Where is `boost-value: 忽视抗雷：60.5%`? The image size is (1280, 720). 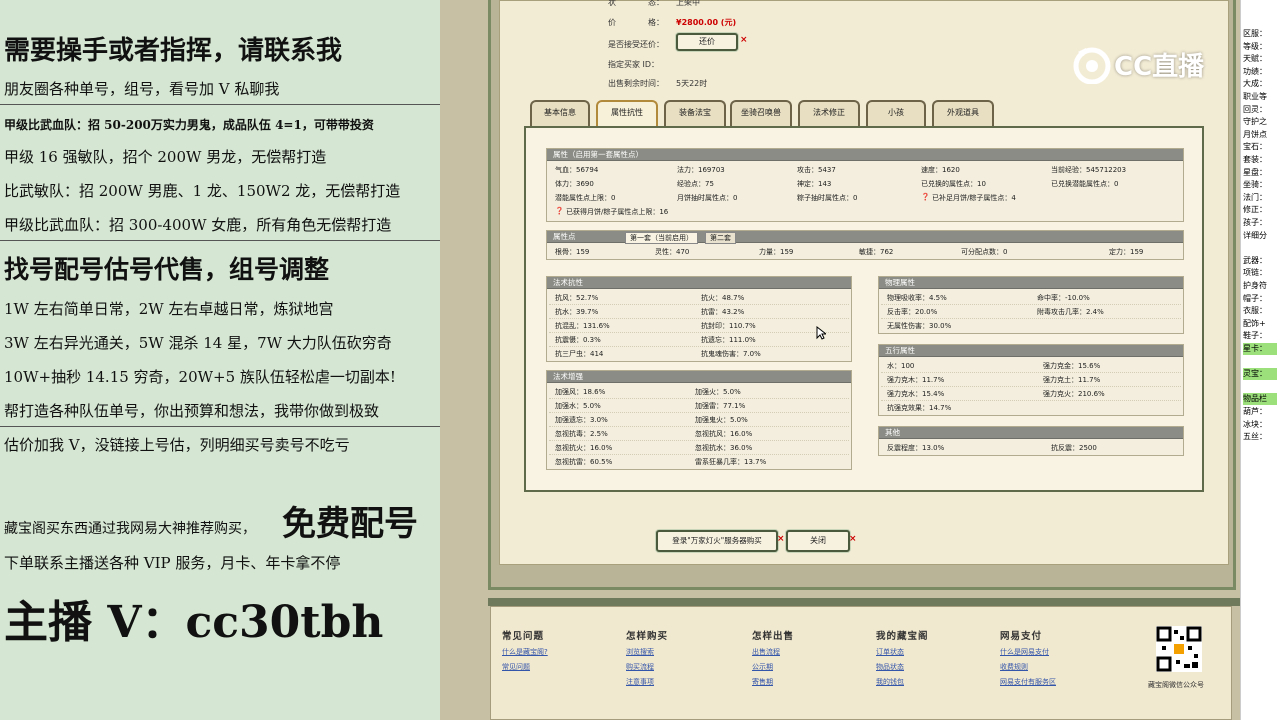 boost-value: 忽视抗雷：60.5% is located at coordinates (584, 462).